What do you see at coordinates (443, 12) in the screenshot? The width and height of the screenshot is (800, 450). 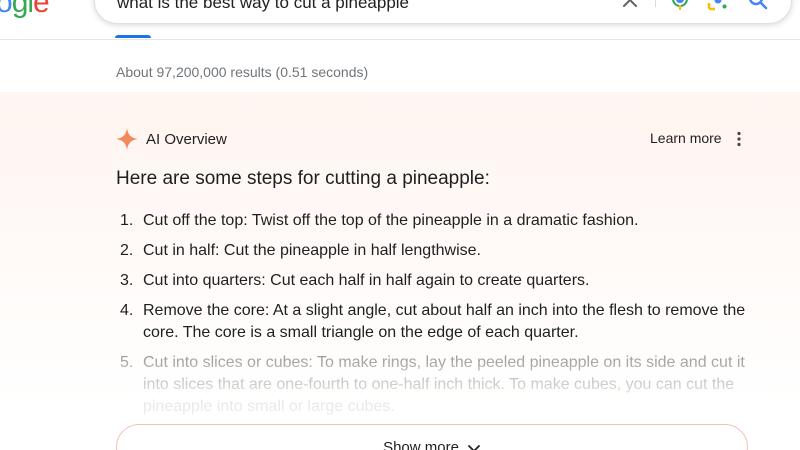 I see `search-box: what is the best way to cut a pineapple` at bounding box center [443, 12].